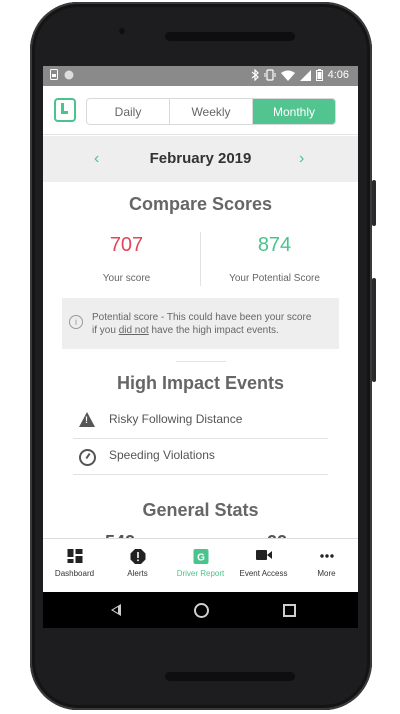 This screenshot has height=714, width=400. What do you see at coordinates (200, 383) in the screenshot?
I see `high-impact-title: High Impact Events` at bounding box center [200, 383].